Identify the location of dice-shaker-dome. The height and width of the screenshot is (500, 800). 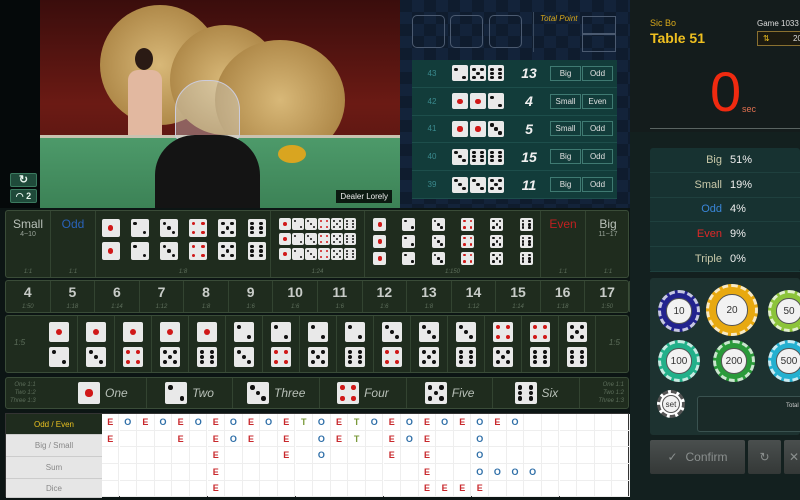
(207, 110).